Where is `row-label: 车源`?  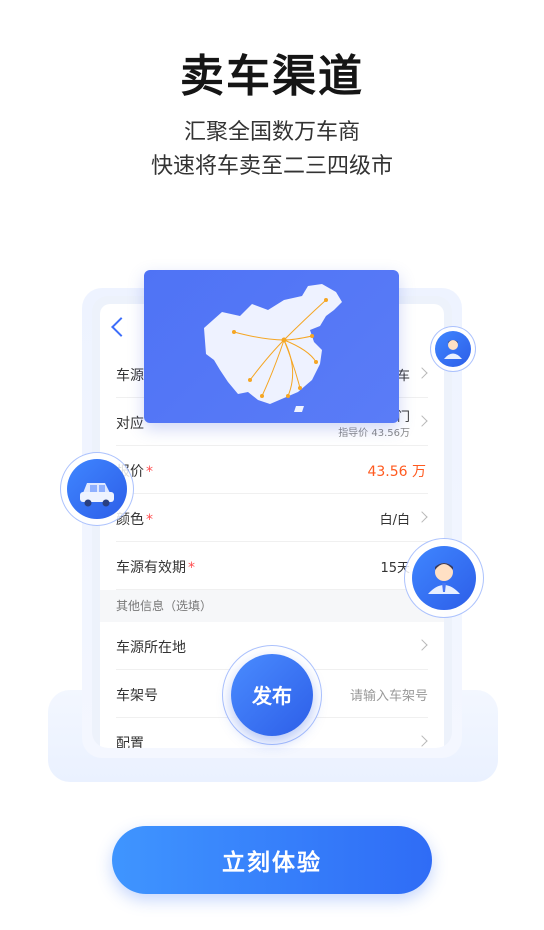
row-label: 车源 is located at coordinates (130, 376).